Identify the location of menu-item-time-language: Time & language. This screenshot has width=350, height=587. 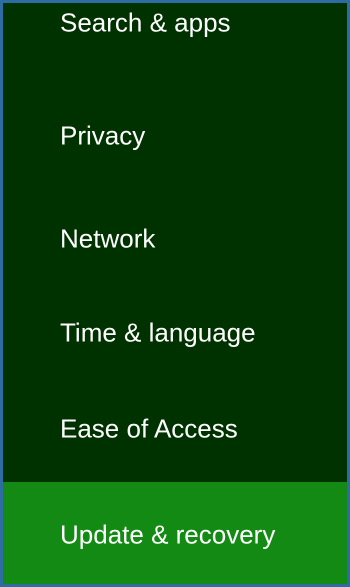
(175, 333).